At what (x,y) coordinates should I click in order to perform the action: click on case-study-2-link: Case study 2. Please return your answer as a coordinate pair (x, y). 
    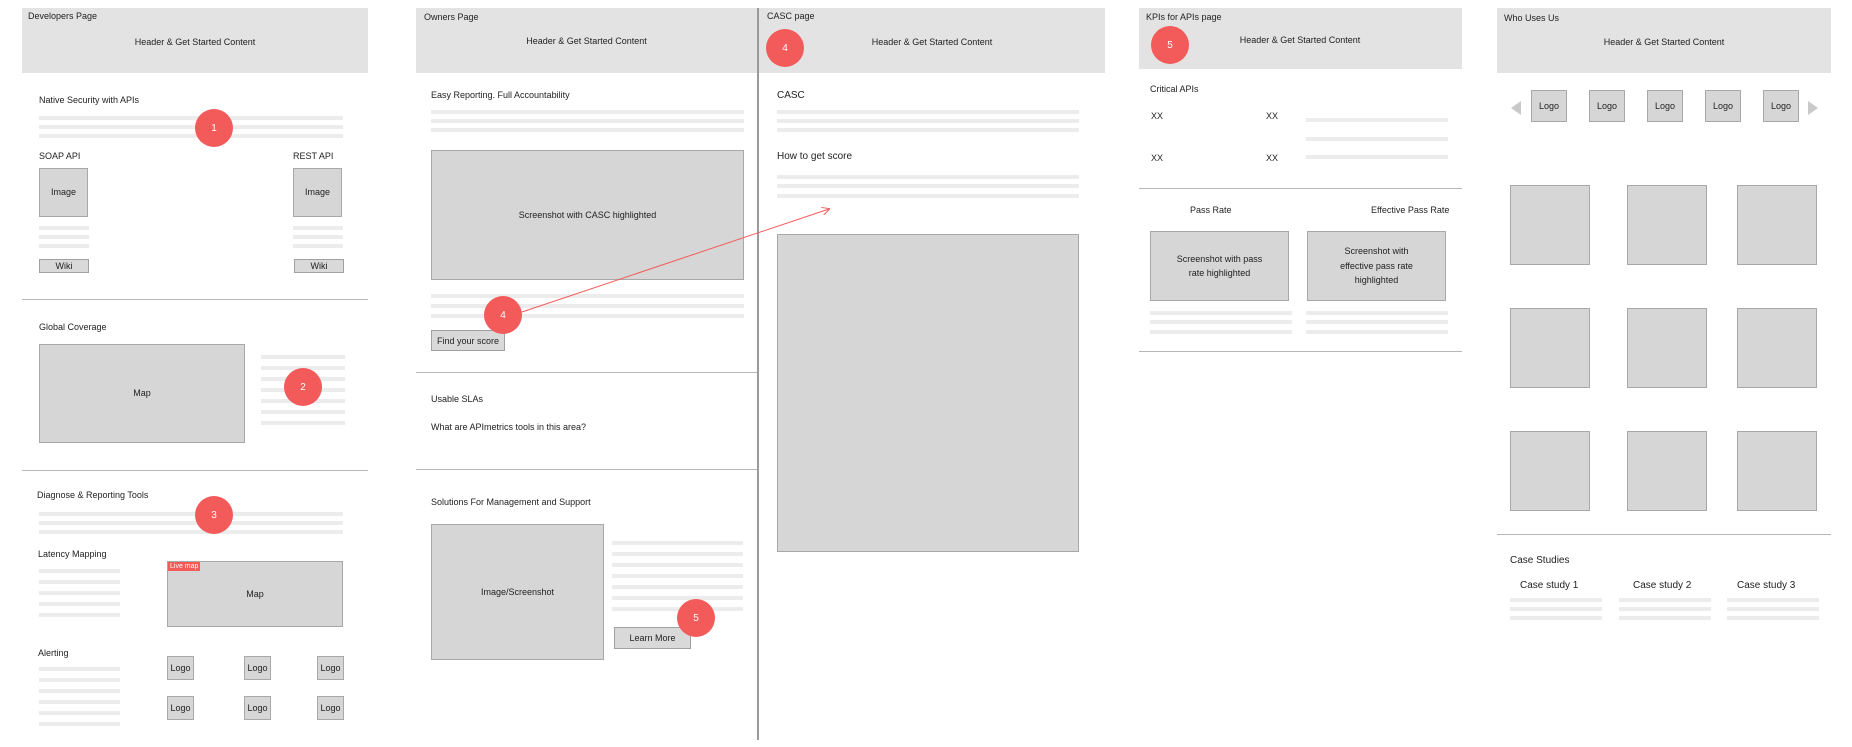
    Looking at the image, I should click on (1662, 586).